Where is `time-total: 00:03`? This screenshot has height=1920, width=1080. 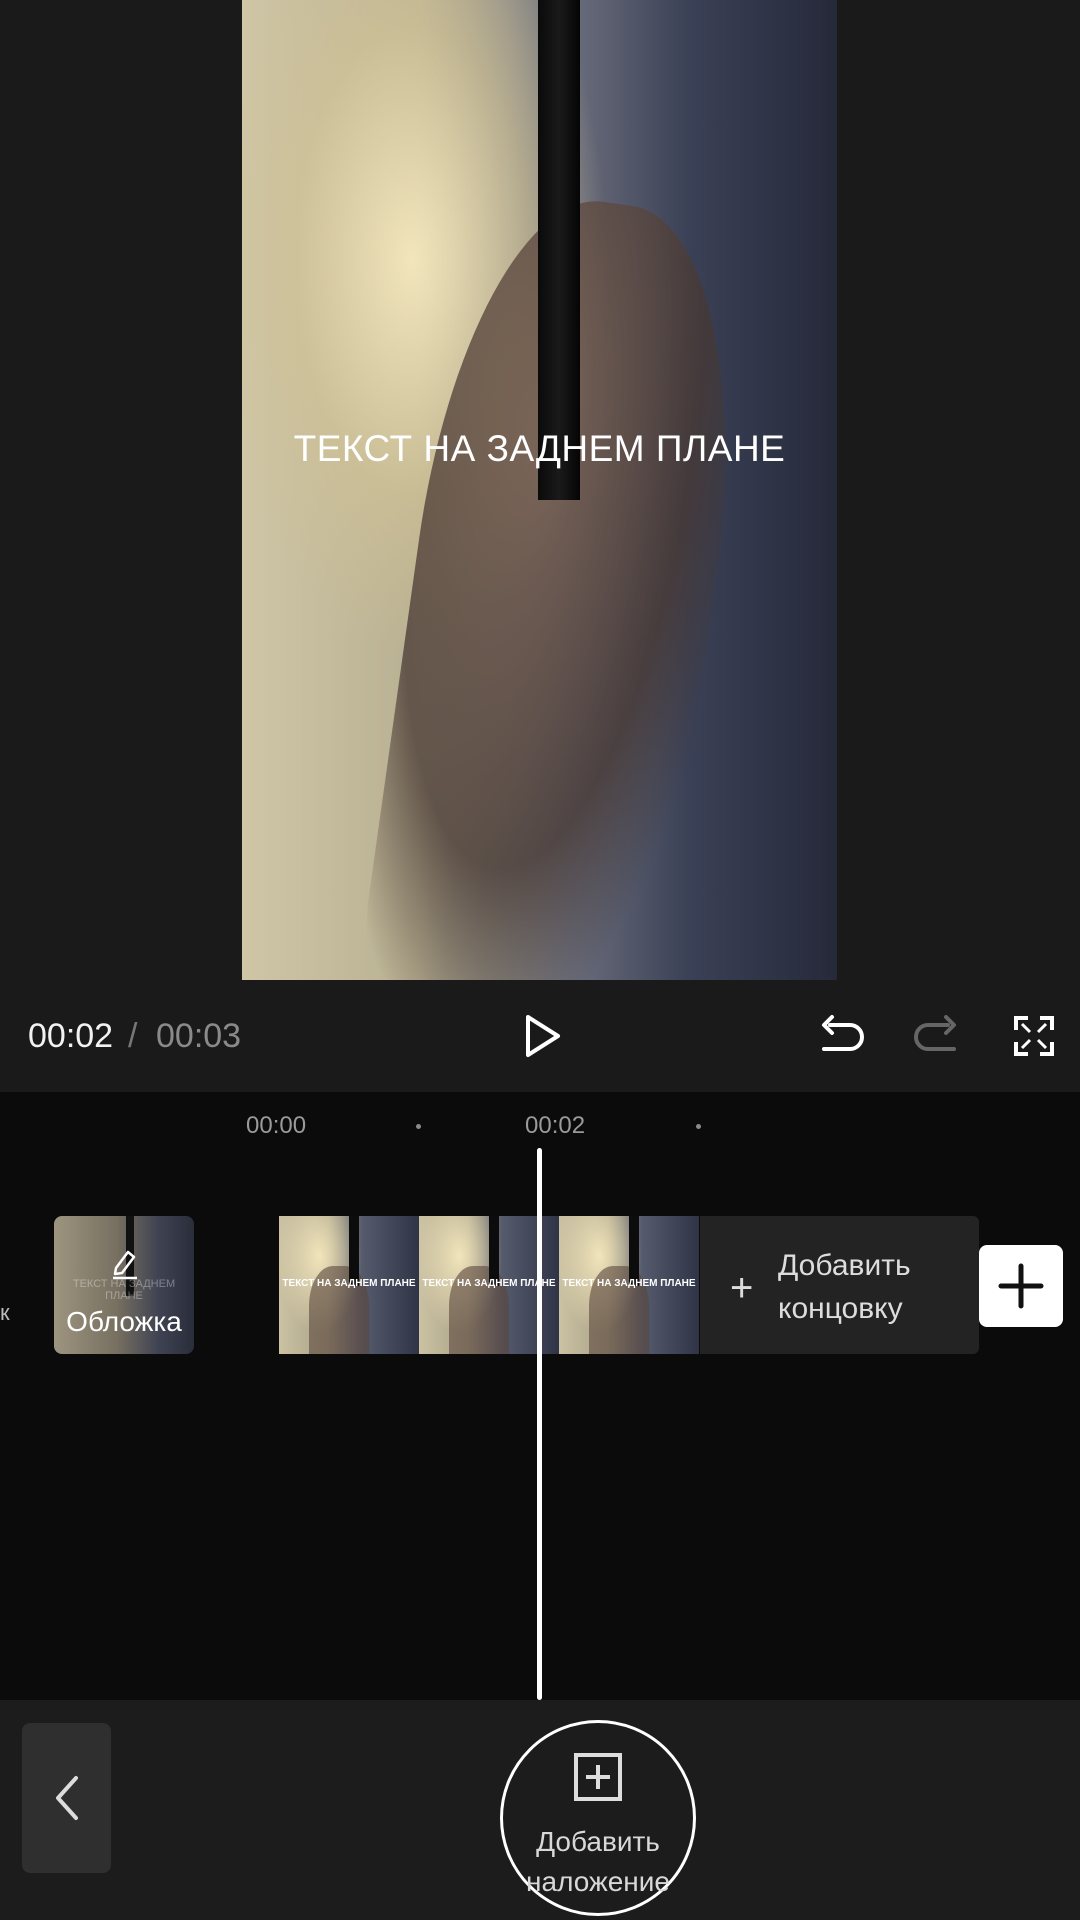
time-total: 00:03 is located at coordinates (199, 1036).